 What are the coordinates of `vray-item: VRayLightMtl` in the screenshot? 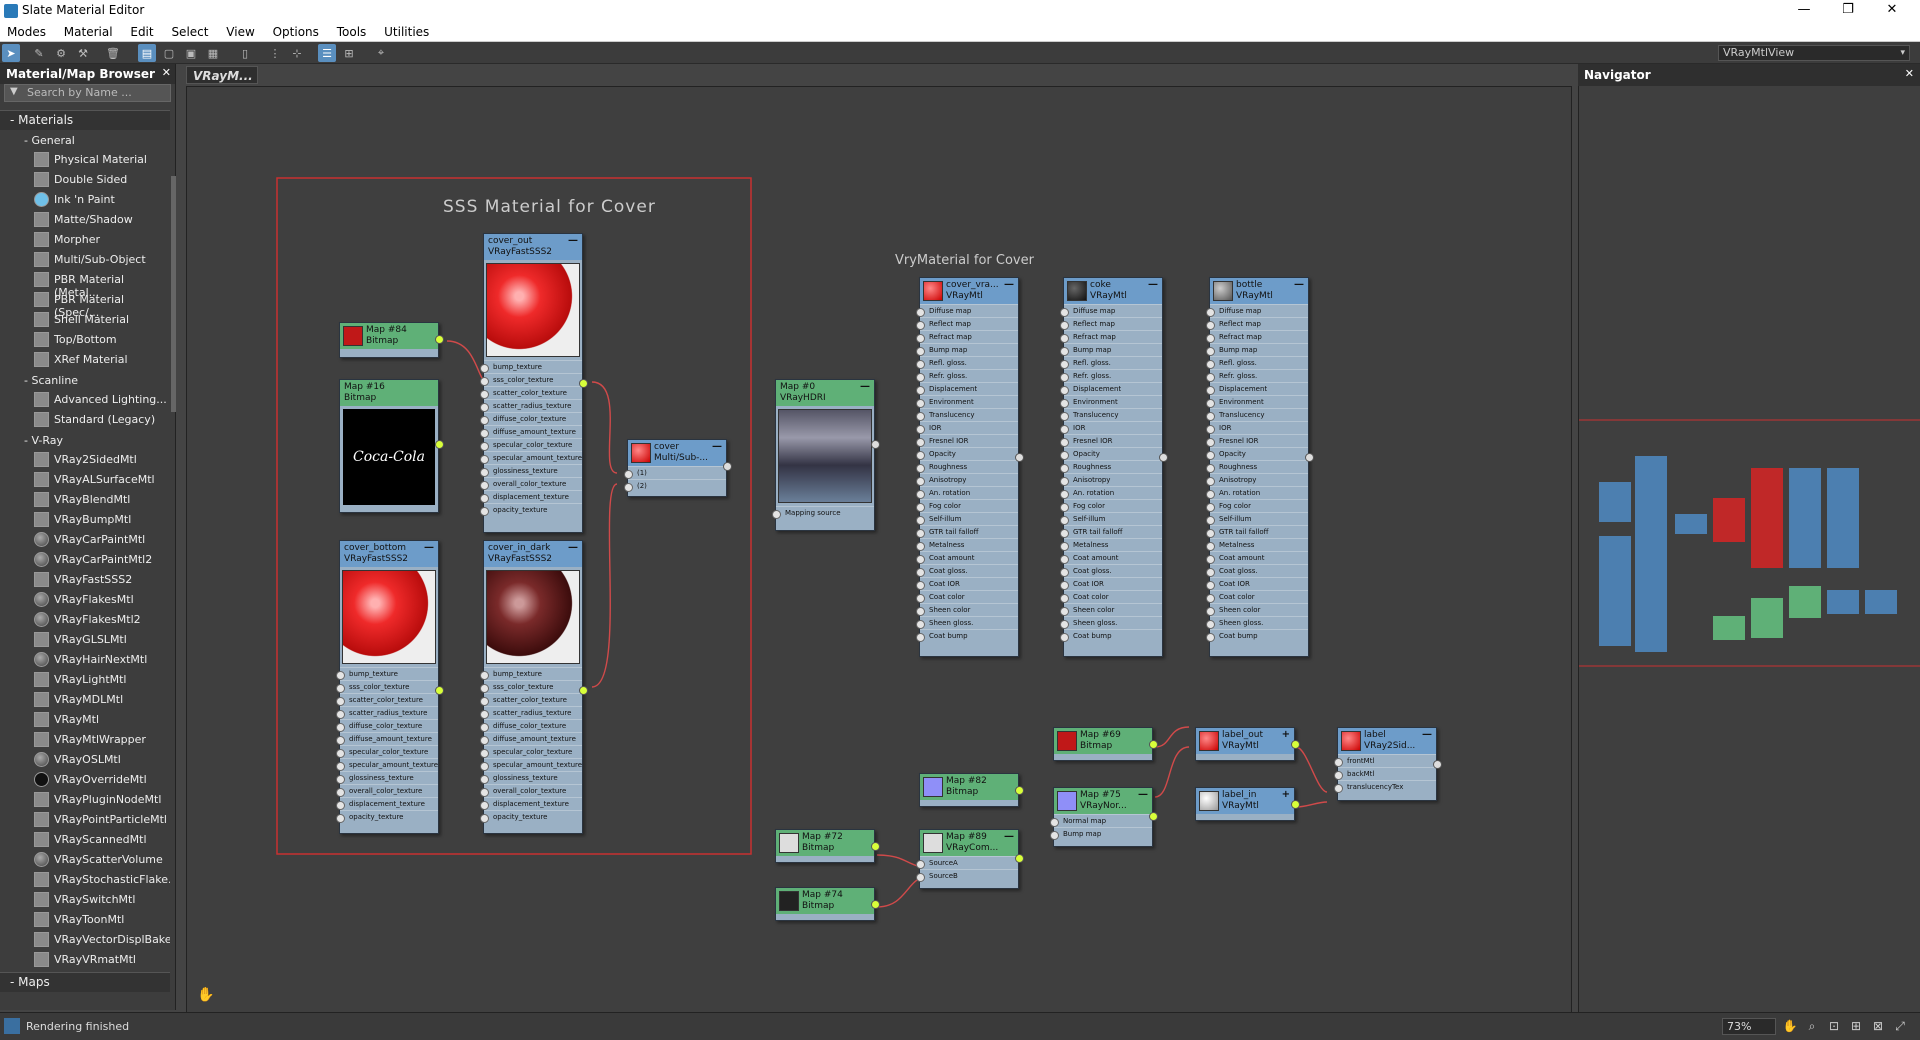 It's located at (85, 680).